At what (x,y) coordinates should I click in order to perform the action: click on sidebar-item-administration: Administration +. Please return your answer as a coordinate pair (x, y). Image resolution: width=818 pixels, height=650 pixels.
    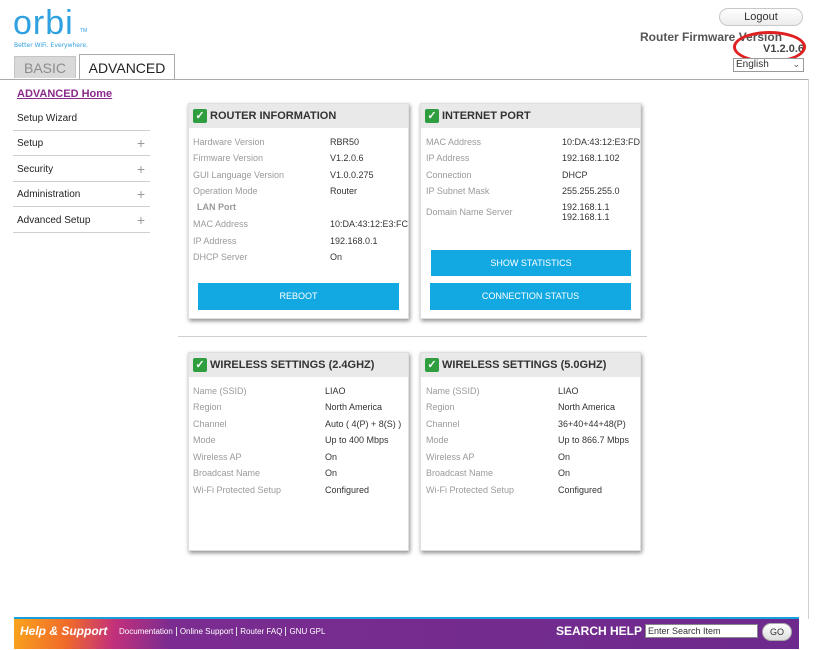
    Looking at the image, I should click on (81, 194).